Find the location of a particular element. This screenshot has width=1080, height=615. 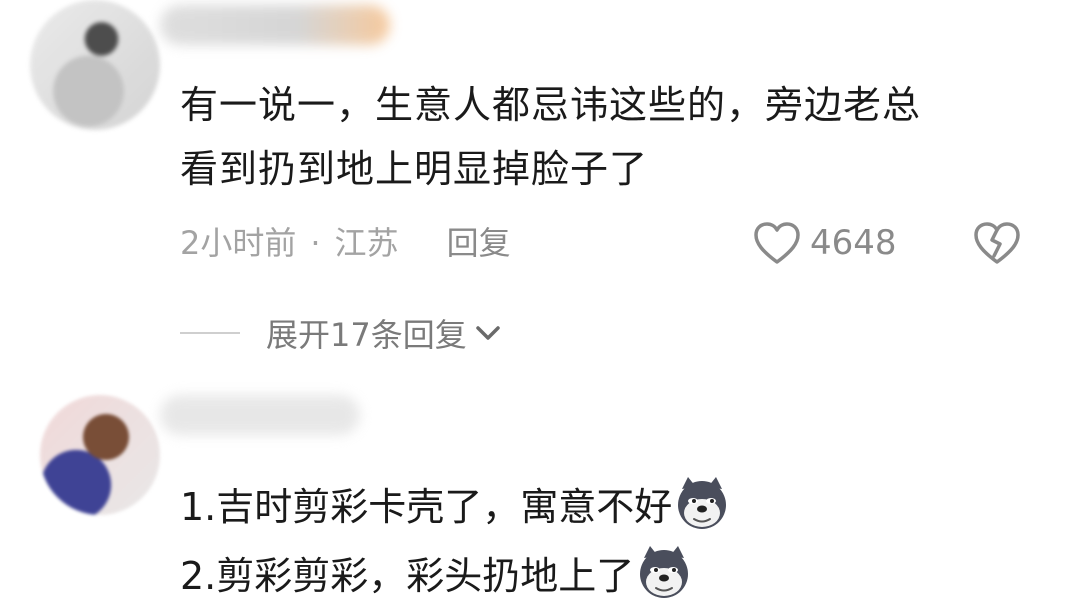

dislike-button is located at coordinates (997, 245).